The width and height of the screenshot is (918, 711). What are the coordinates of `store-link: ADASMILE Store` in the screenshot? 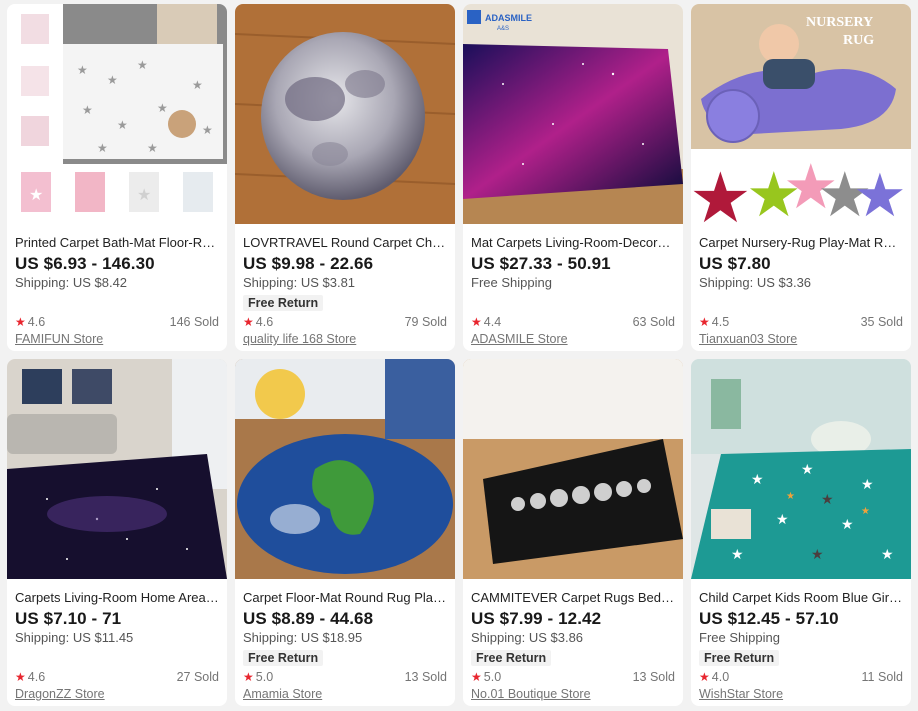 It's located at (573, 339).